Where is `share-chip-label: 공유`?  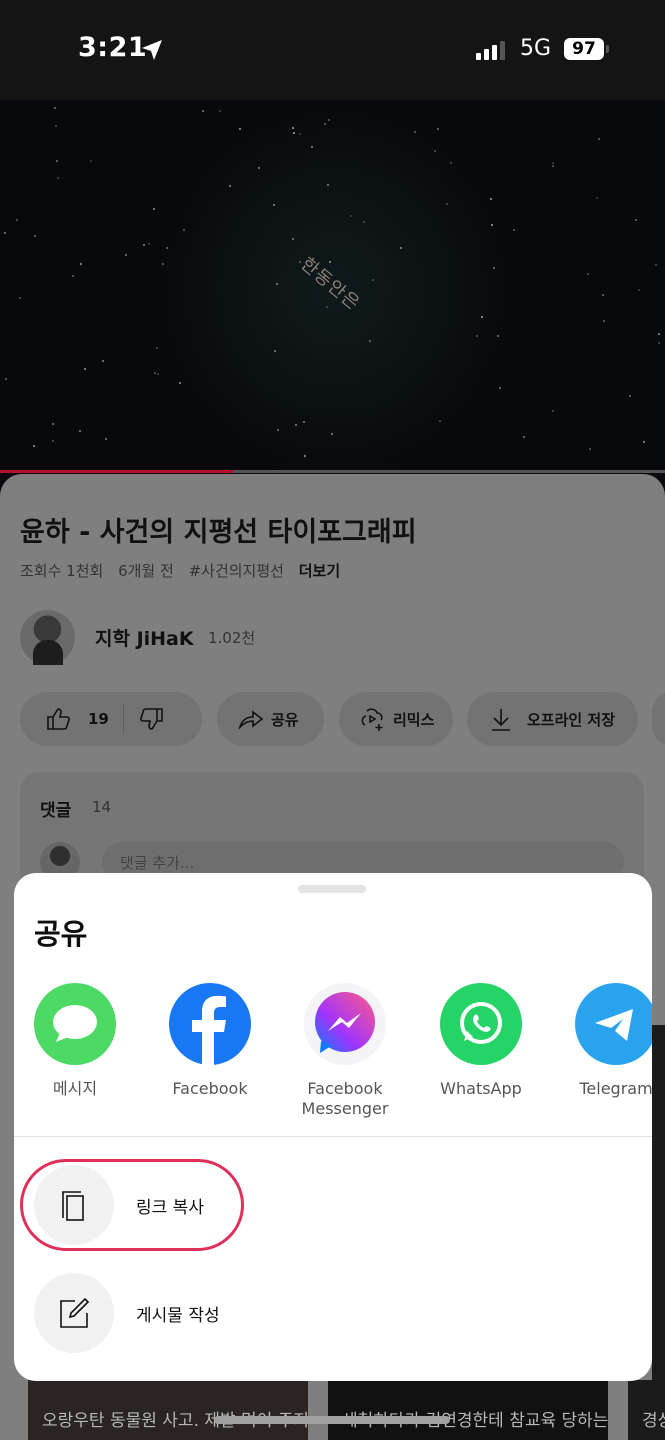
share-chip-label: 공유 is located at coordinates (285, 719).